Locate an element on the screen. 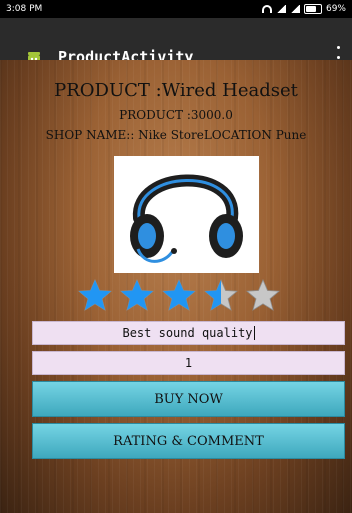 This screenshot has height=513, width=352. action-bar: ProductActivity is located at coordinates (176, 43).